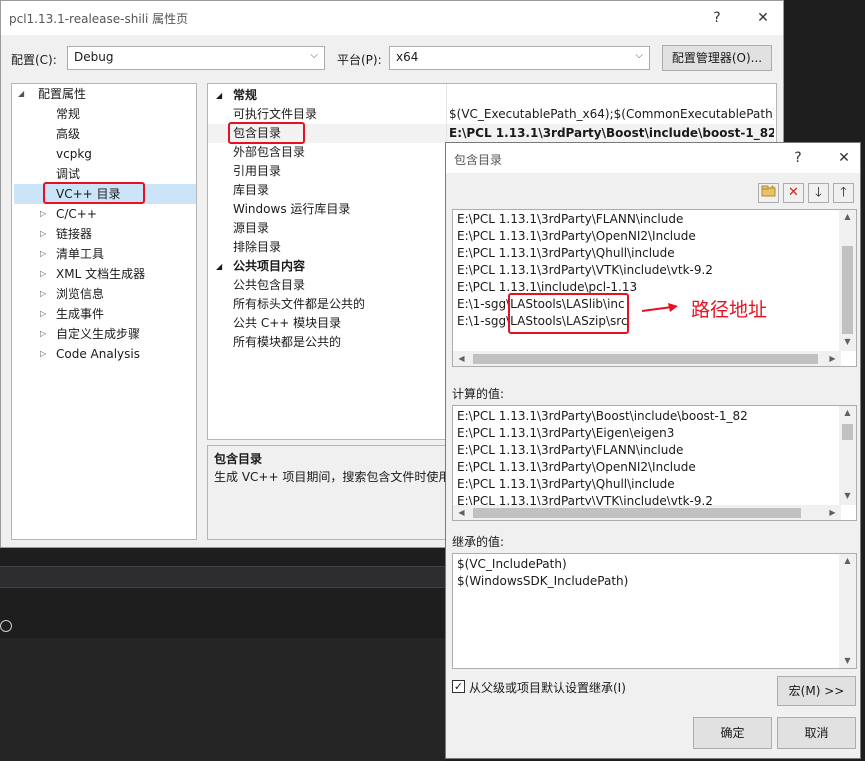 The height and width of the screenshot is (761, 865). Describe the element at coordinates (80, 294) in the screenshot. I see `tree-item-label: 浏览信息` at that location.